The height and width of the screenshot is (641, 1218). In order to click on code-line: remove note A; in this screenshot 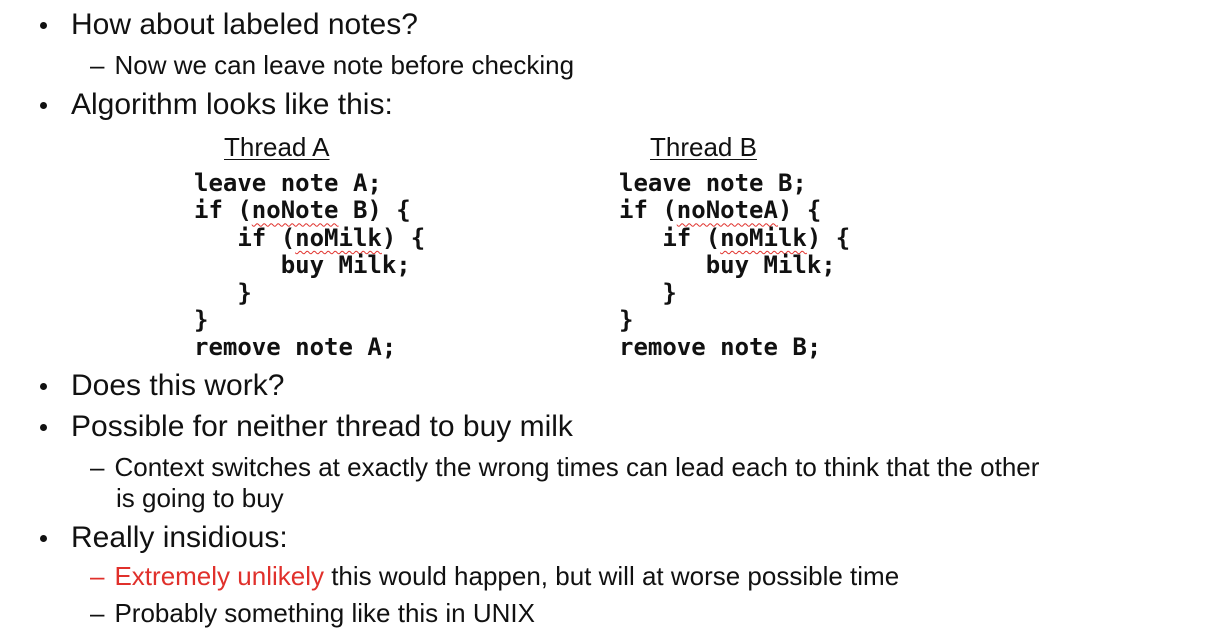, I will do `click(295, 347)`.